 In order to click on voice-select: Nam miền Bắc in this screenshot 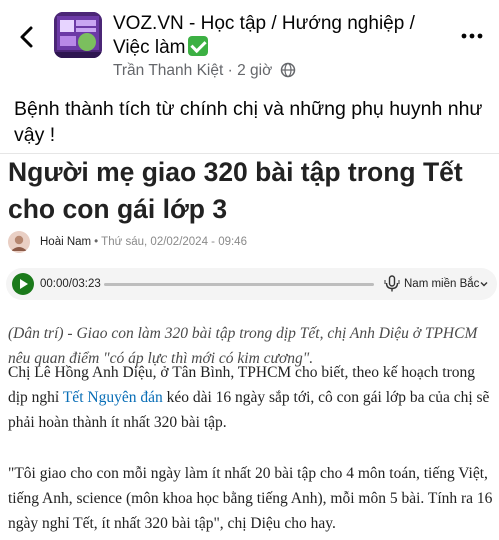, I will do `click(441, 284)`.